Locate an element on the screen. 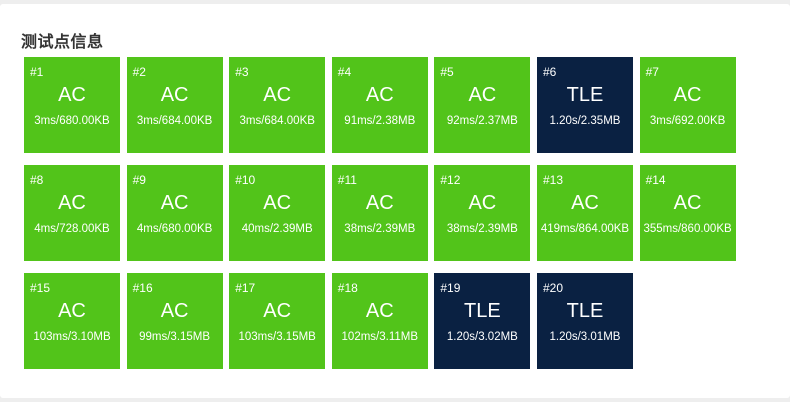 Image resolution: width=790 pixels, height=402 pixels. testcase-number: #8 is located at coordinates (37, 180).